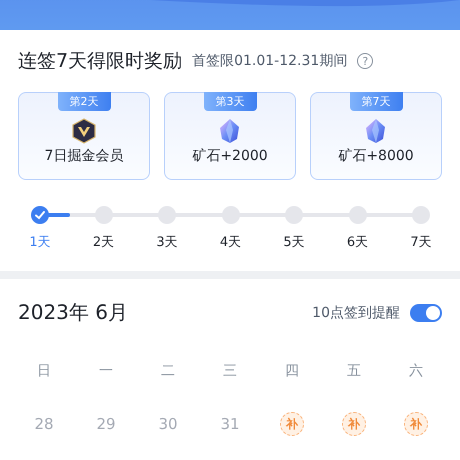 Image resolution: width=460 pixels, height=460 pixels. What do you see at coordinates (44, 424) in the screenshot?
I see `date-number: 28` at bounding box center [44, 424].